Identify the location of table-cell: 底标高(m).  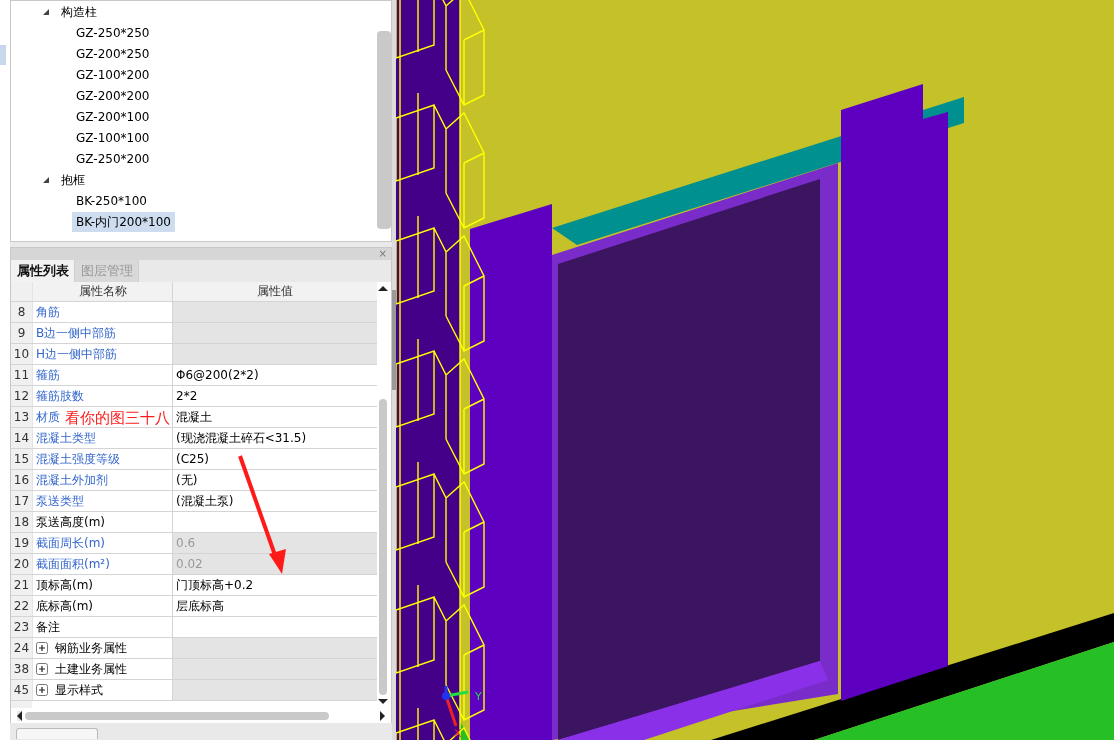
(102, 606).